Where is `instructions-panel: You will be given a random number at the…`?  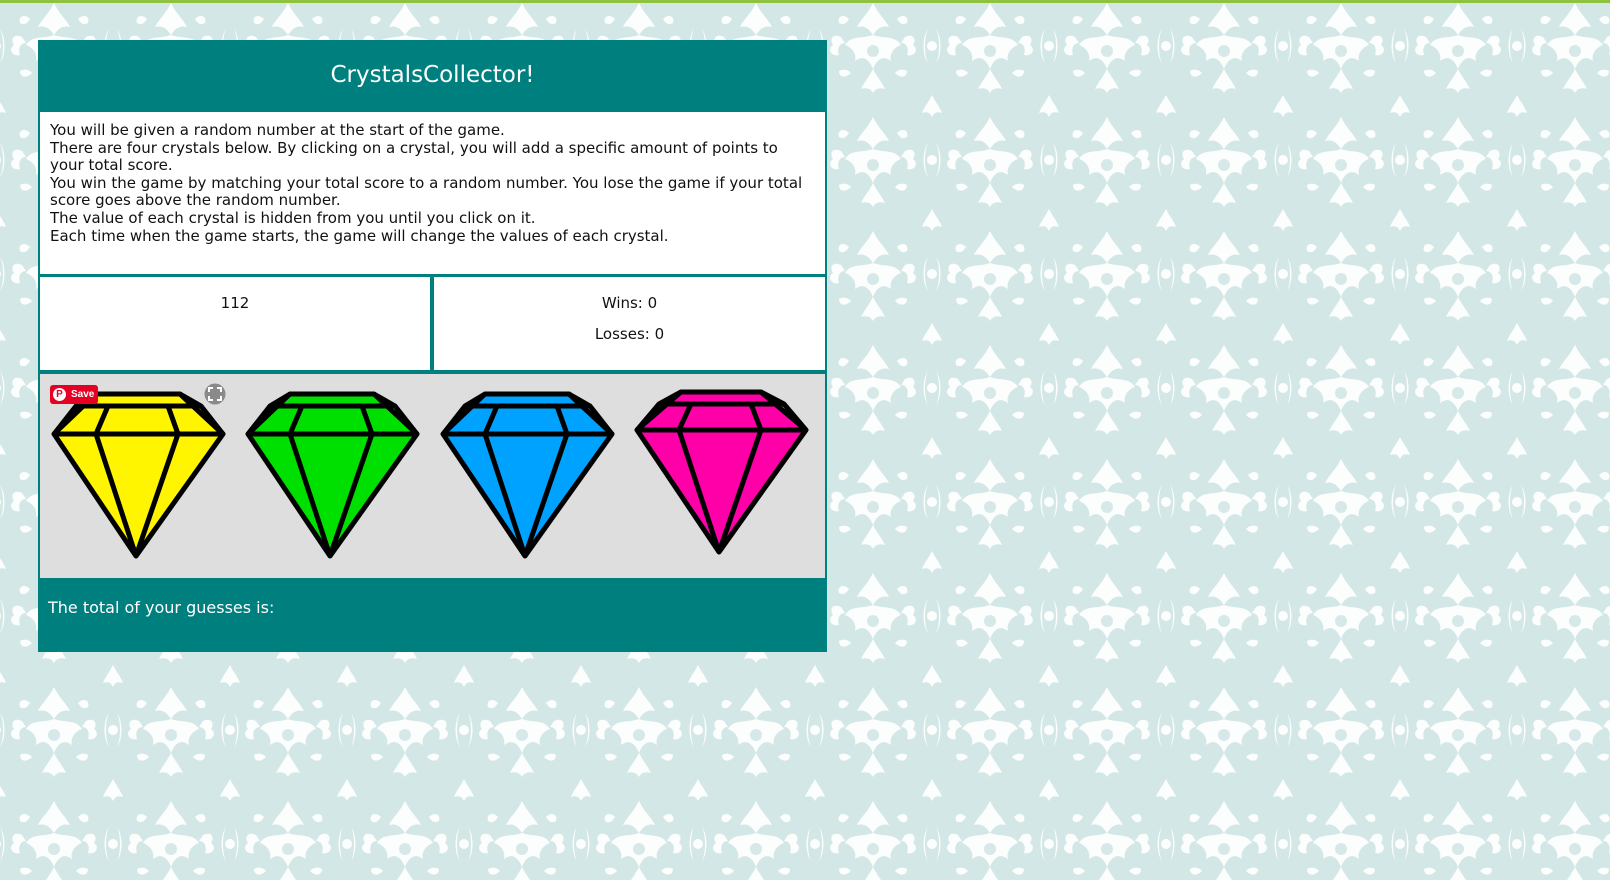
instructions-panel: You will be given a random number at the… is located at coordinates (432, 193).